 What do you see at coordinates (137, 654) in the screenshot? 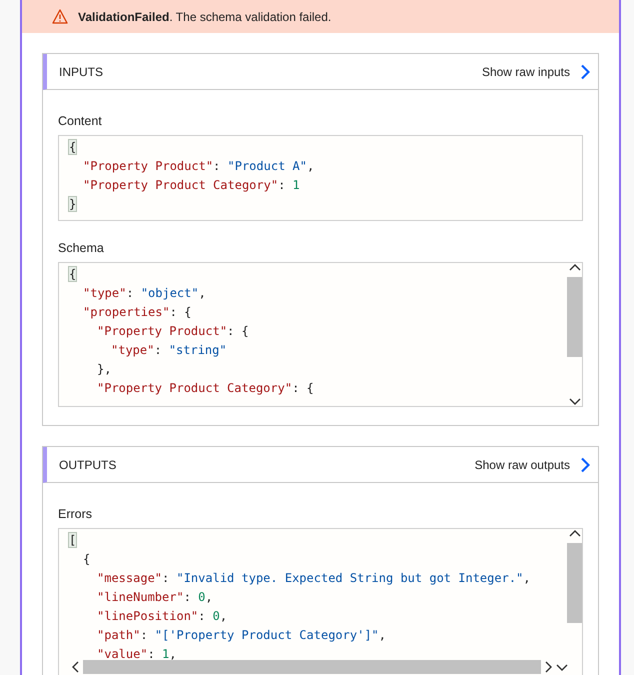
I see `code-line: "value": 1,` at bounding box center [137, 654].